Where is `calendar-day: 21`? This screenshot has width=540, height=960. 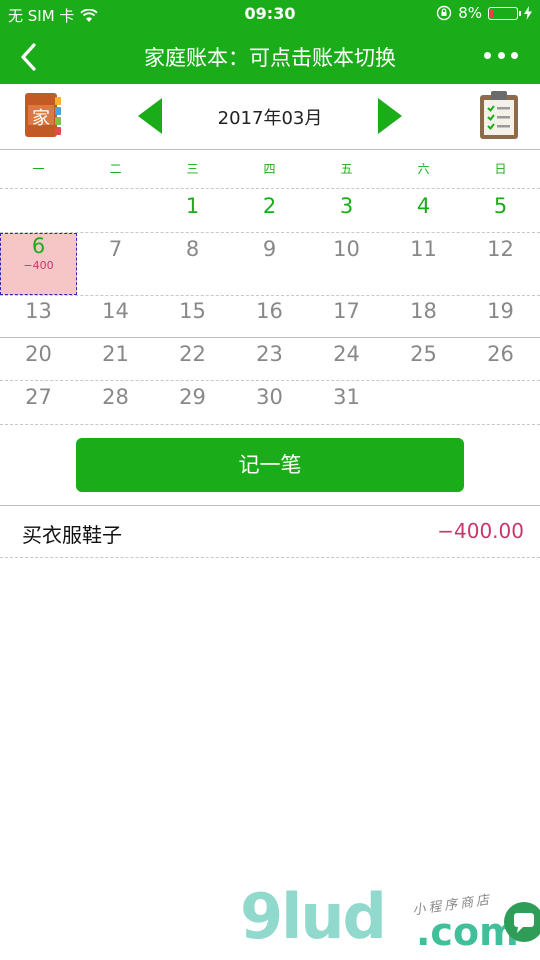
calendar-day: 21 is located at coordinates (115, 354).